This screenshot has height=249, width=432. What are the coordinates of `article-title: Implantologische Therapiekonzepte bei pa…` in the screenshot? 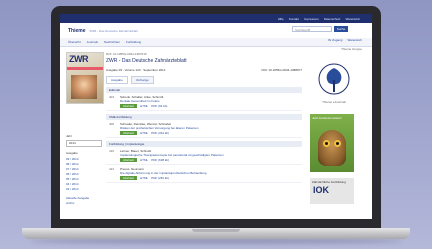 It's located at (209, 155).